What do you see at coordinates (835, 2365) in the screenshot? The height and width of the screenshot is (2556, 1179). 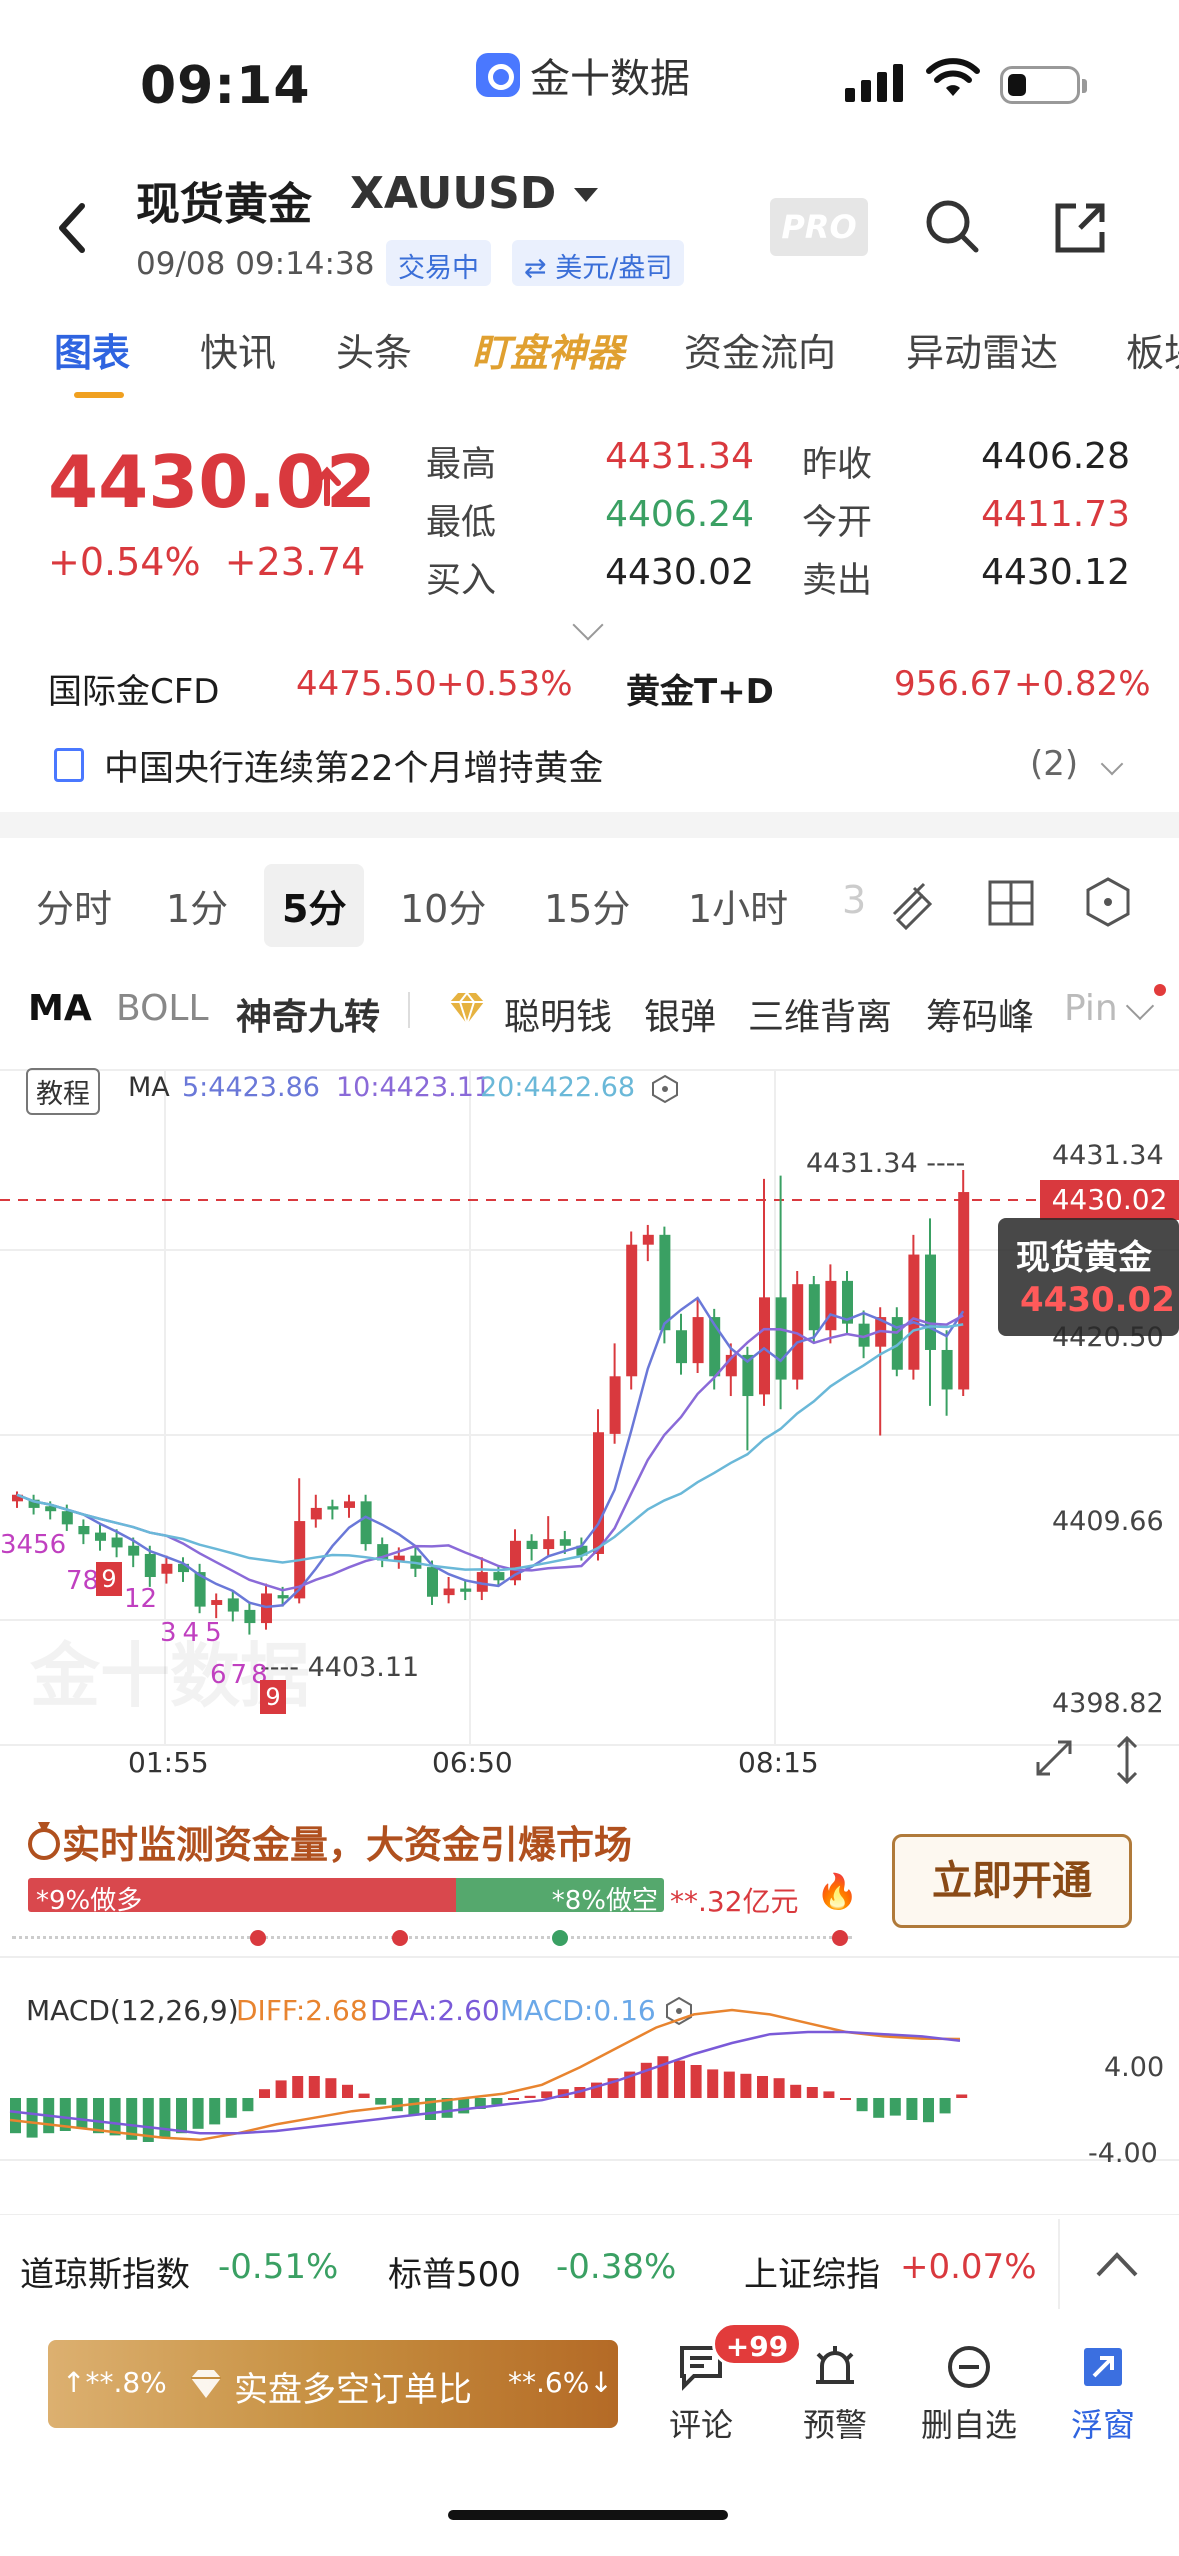 I see `alarm-icon` at bounding box center [835, 2365].